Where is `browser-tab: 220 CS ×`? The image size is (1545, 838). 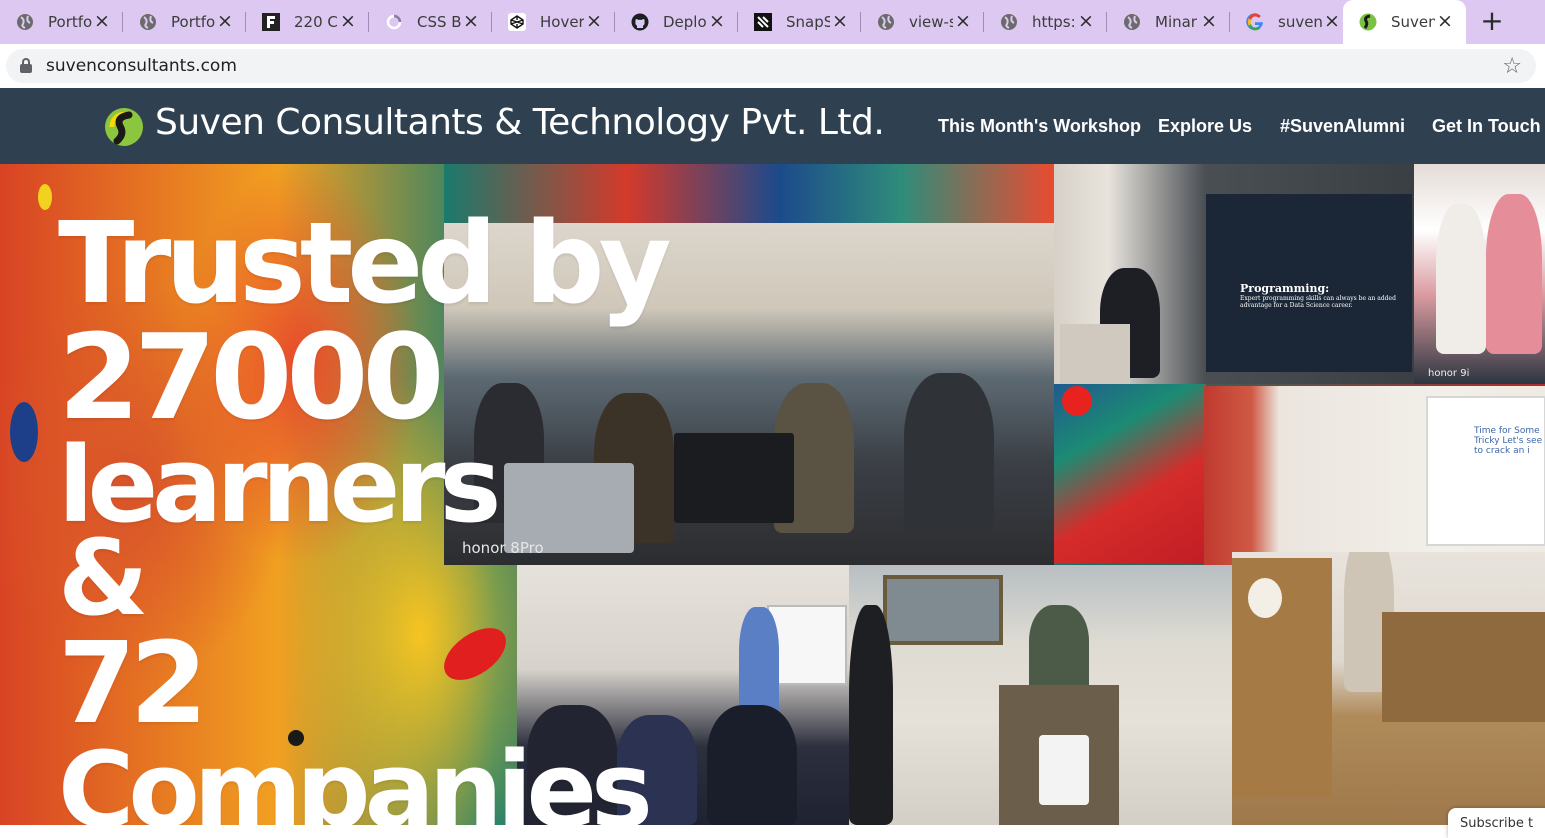
browser-tab: 220 CS × is located at coordinates (307, 22).